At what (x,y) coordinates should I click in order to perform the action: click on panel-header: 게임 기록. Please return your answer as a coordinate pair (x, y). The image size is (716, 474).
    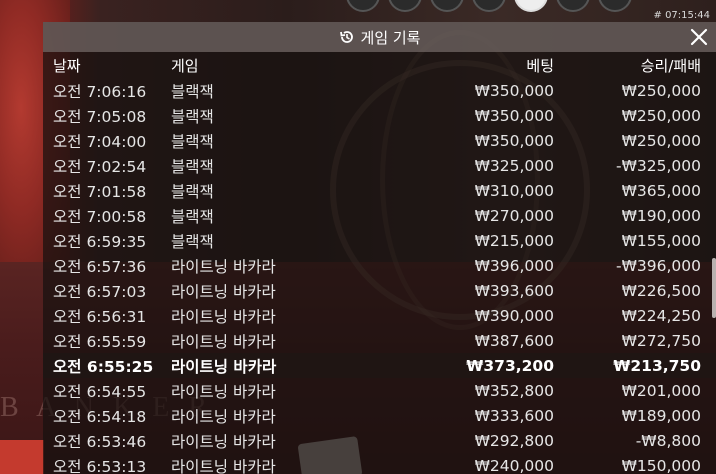
    Looking at the image, I should click on (379, 37).